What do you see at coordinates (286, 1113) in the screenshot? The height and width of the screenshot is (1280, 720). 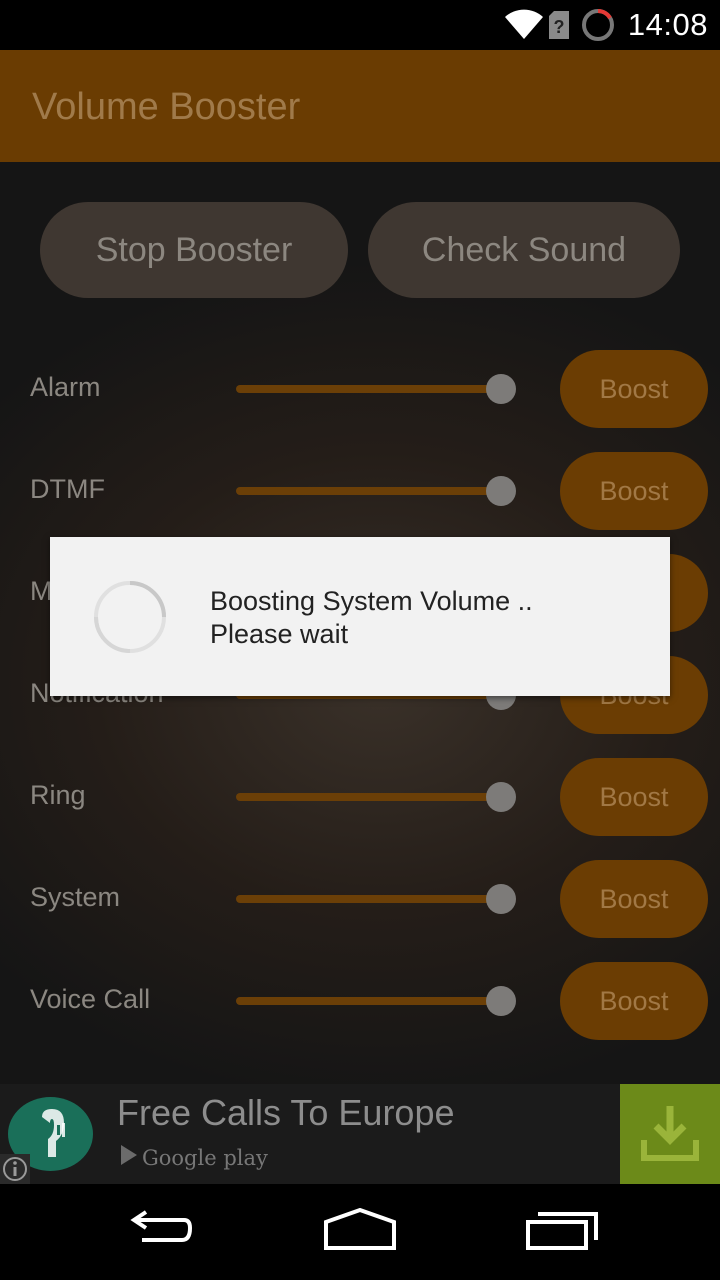 I see `ad-title: Free Calls To Europe` at bounding box center [286, 1113].